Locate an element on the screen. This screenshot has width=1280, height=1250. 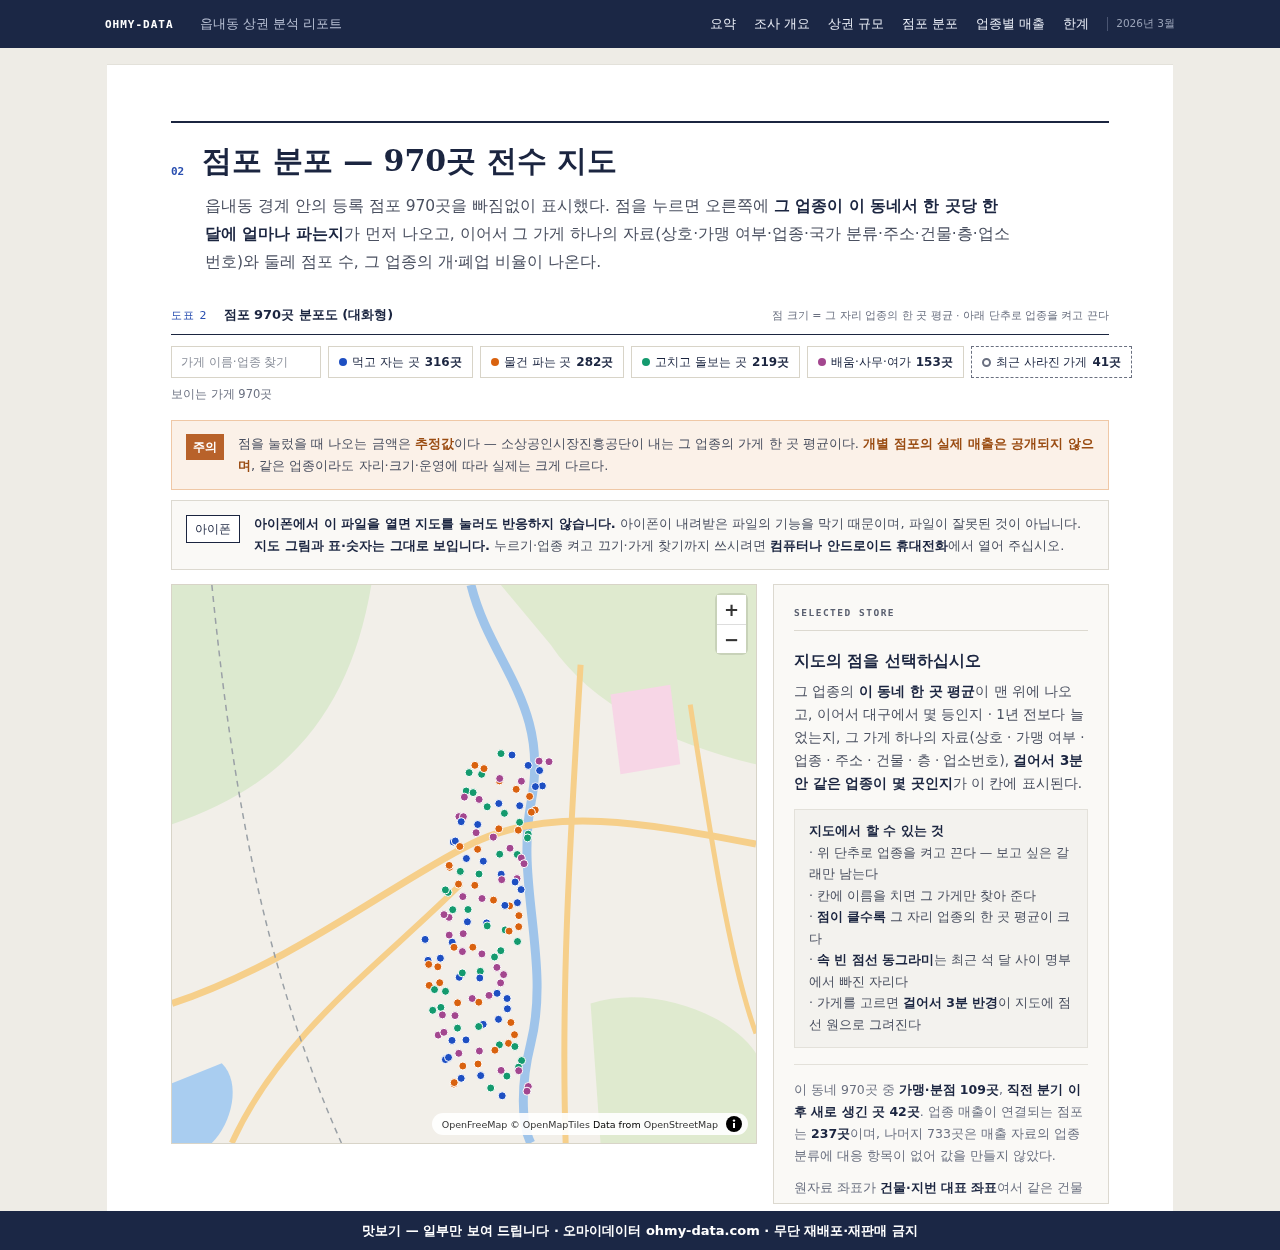
attribution-text: OpenFreeMap © OpenMapTiles Data from OpenStreetMap is located at coordinates (579, 1124).